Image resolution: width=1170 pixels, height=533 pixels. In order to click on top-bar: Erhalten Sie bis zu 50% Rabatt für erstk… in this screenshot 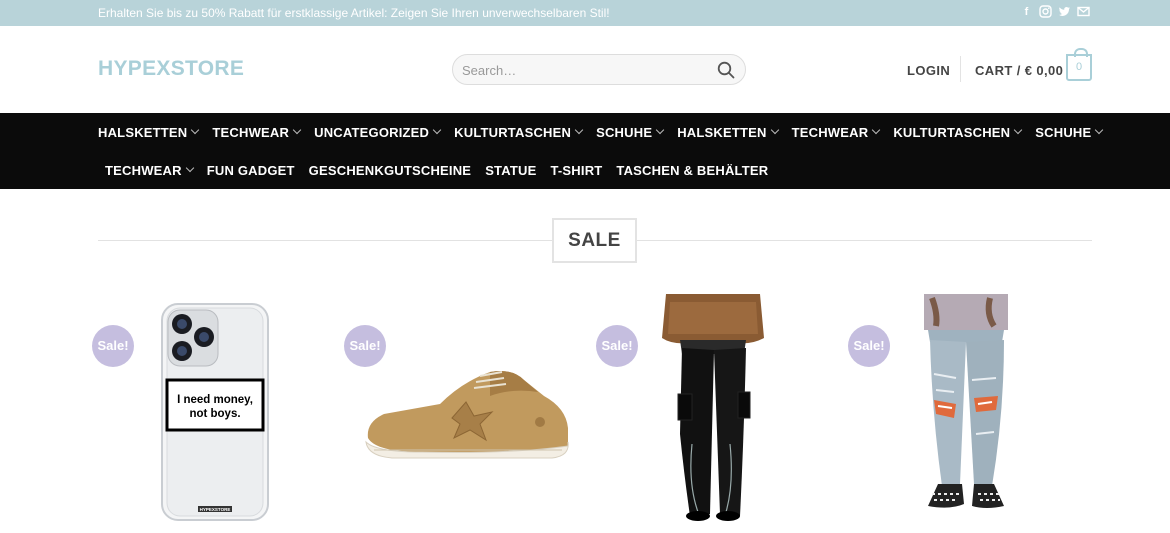, I will do `click(585, 13)`.